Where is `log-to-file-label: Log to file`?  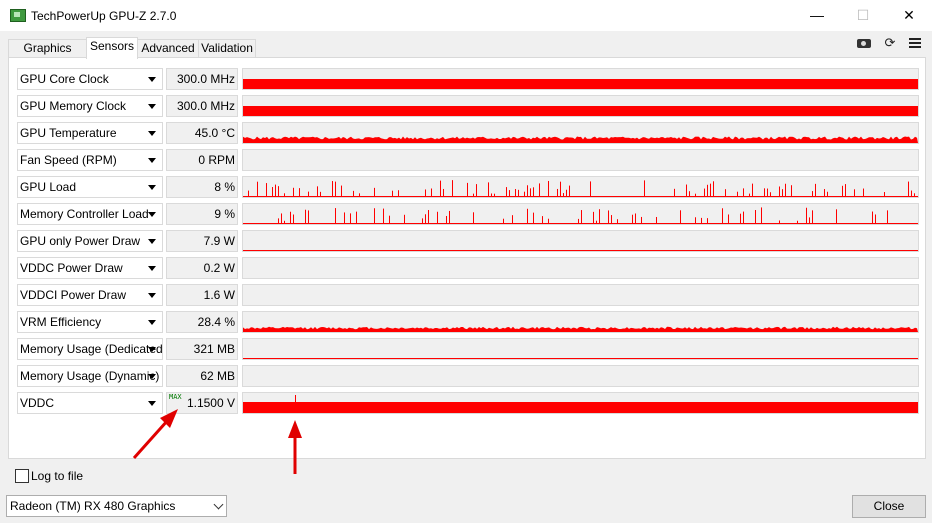 log-to-file-label: Log to file is located at coordinates (57, 476).